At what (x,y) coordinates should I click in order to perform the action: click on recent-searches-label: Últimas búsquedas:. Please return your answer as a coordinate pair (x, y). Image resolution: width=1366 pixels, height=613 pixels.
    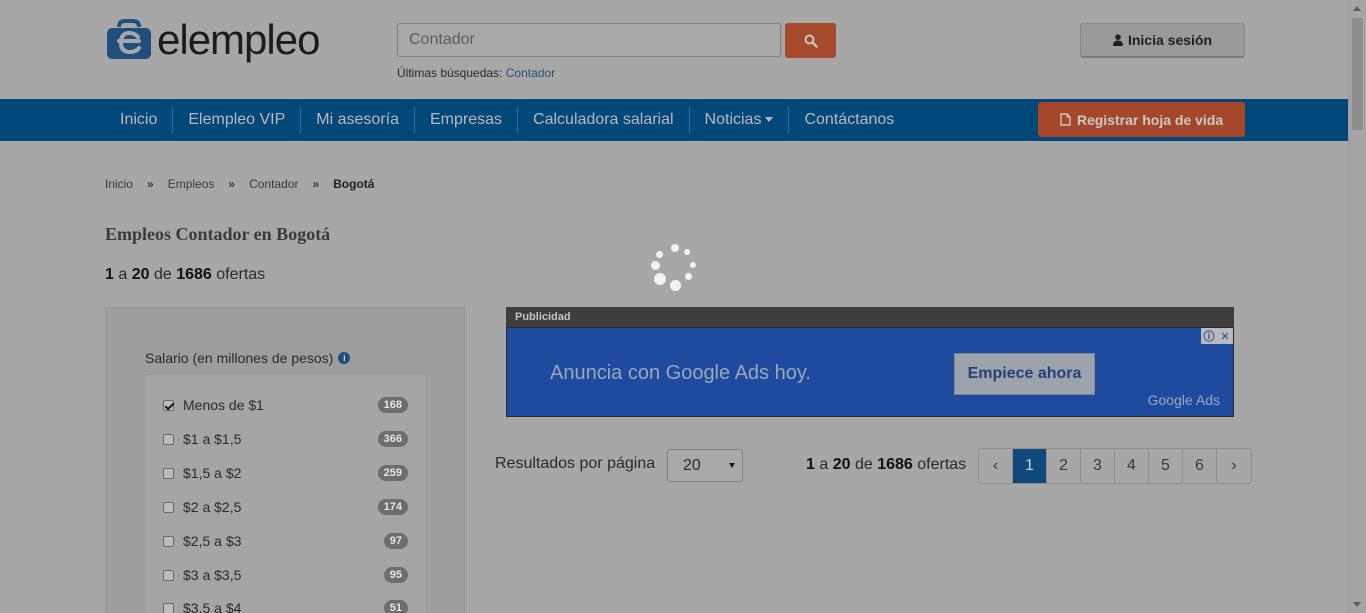
    Looking at the image, I should click on (450, 73).